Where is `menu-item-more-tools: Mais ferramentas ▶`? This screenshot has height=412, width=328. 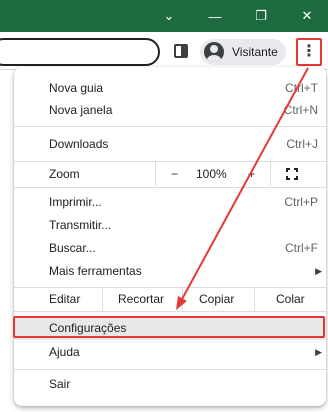
menu-item-more-tools: Mais ferramentas ▶ is located at coordinates (170, 271).